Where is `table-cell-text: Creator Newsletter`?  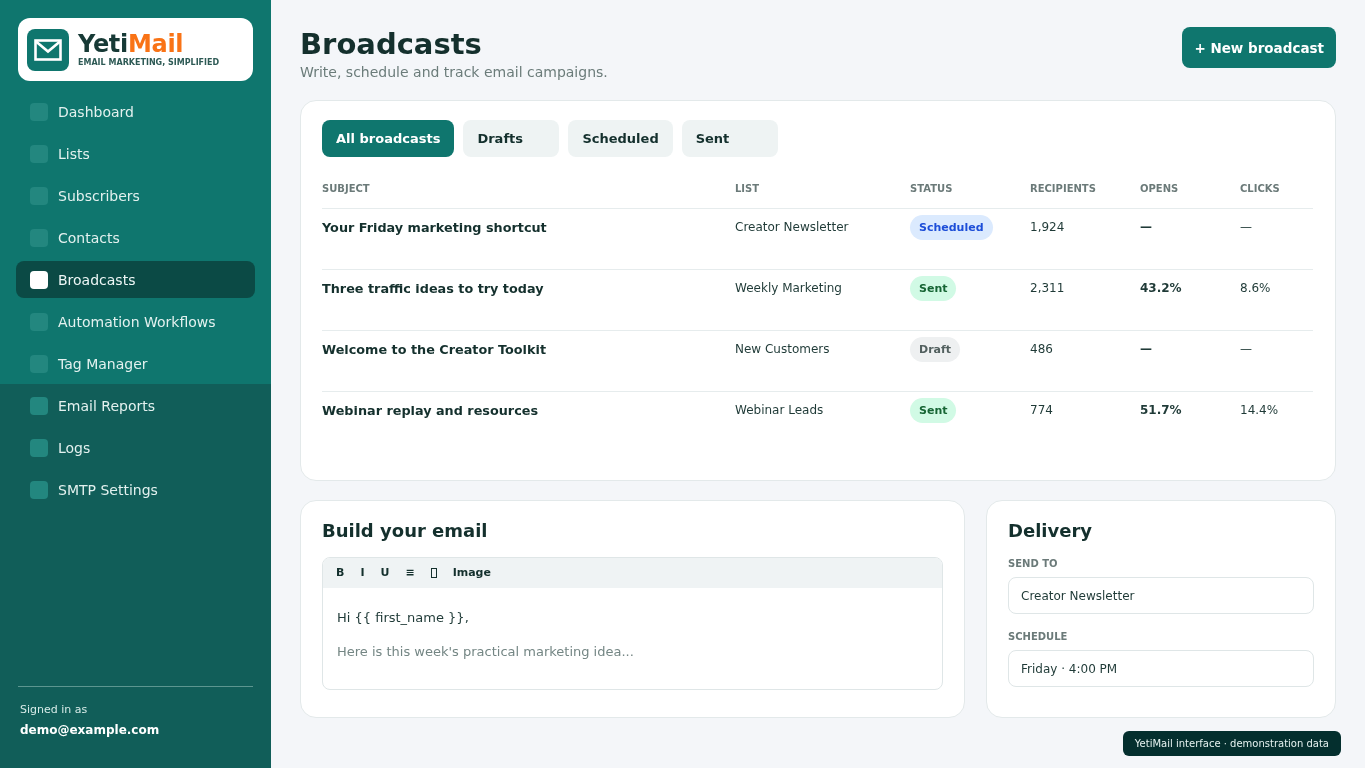
table-cell-text: Creator Newsletter is located at coordinates (792, 227).